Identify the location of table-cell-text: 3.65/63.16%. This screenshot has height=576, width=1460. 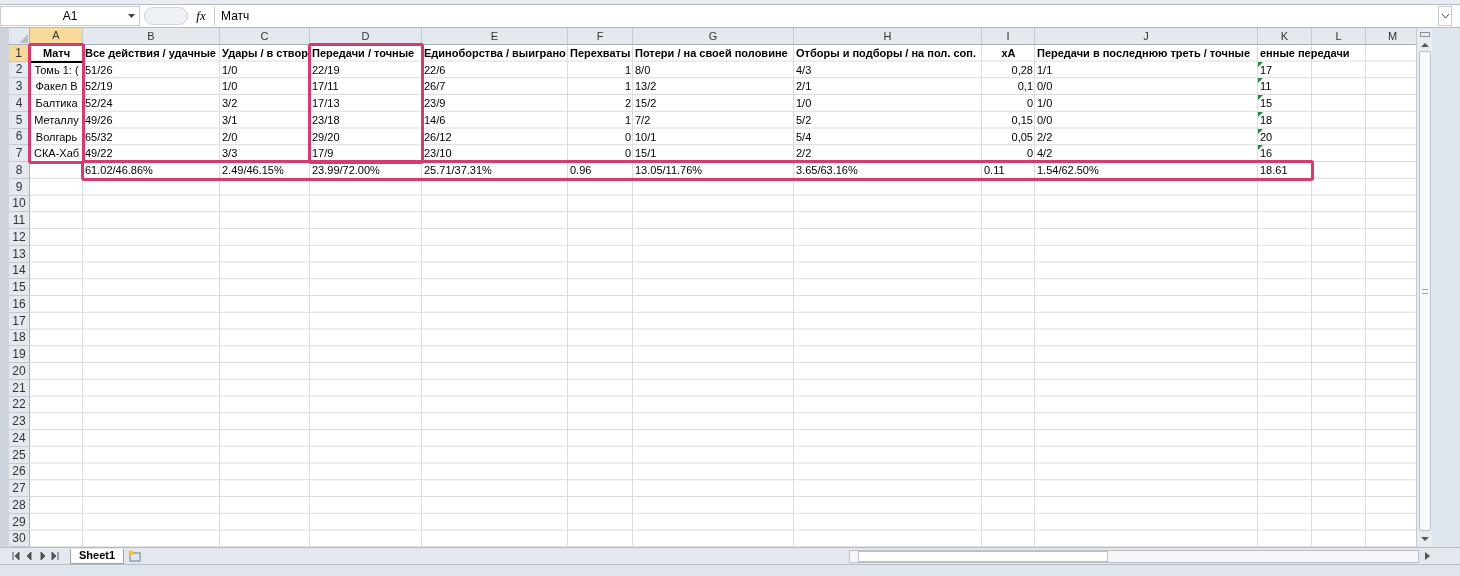
(827, 171).